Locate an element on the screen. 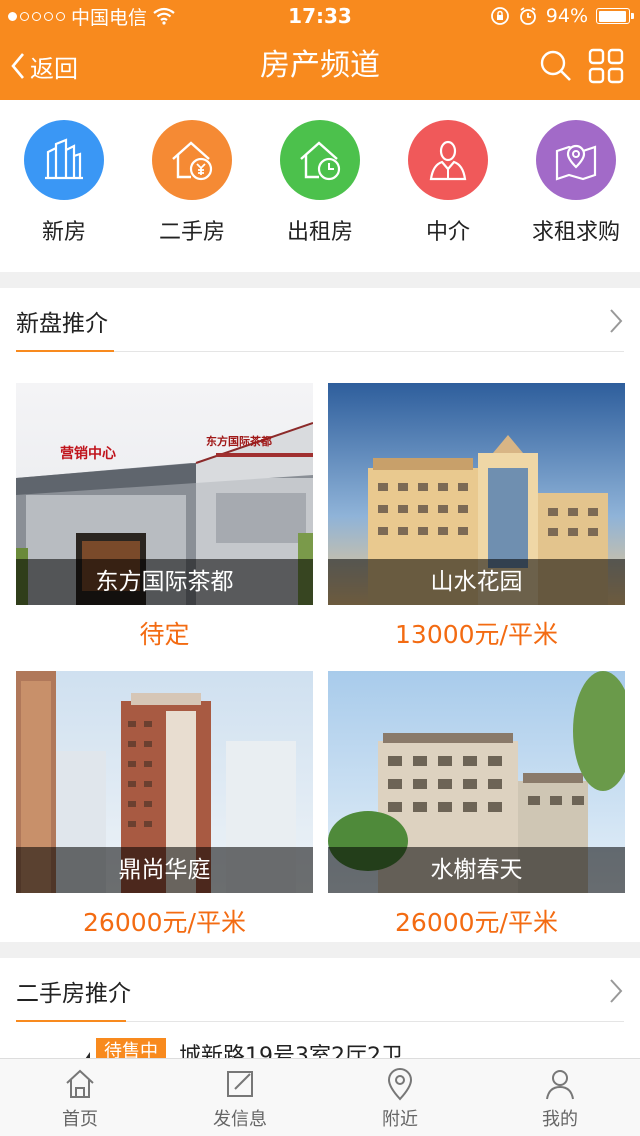 The width and height of the screenshot is (640, 1136). category-label: 二手房 is located at coordinates (191, 232).